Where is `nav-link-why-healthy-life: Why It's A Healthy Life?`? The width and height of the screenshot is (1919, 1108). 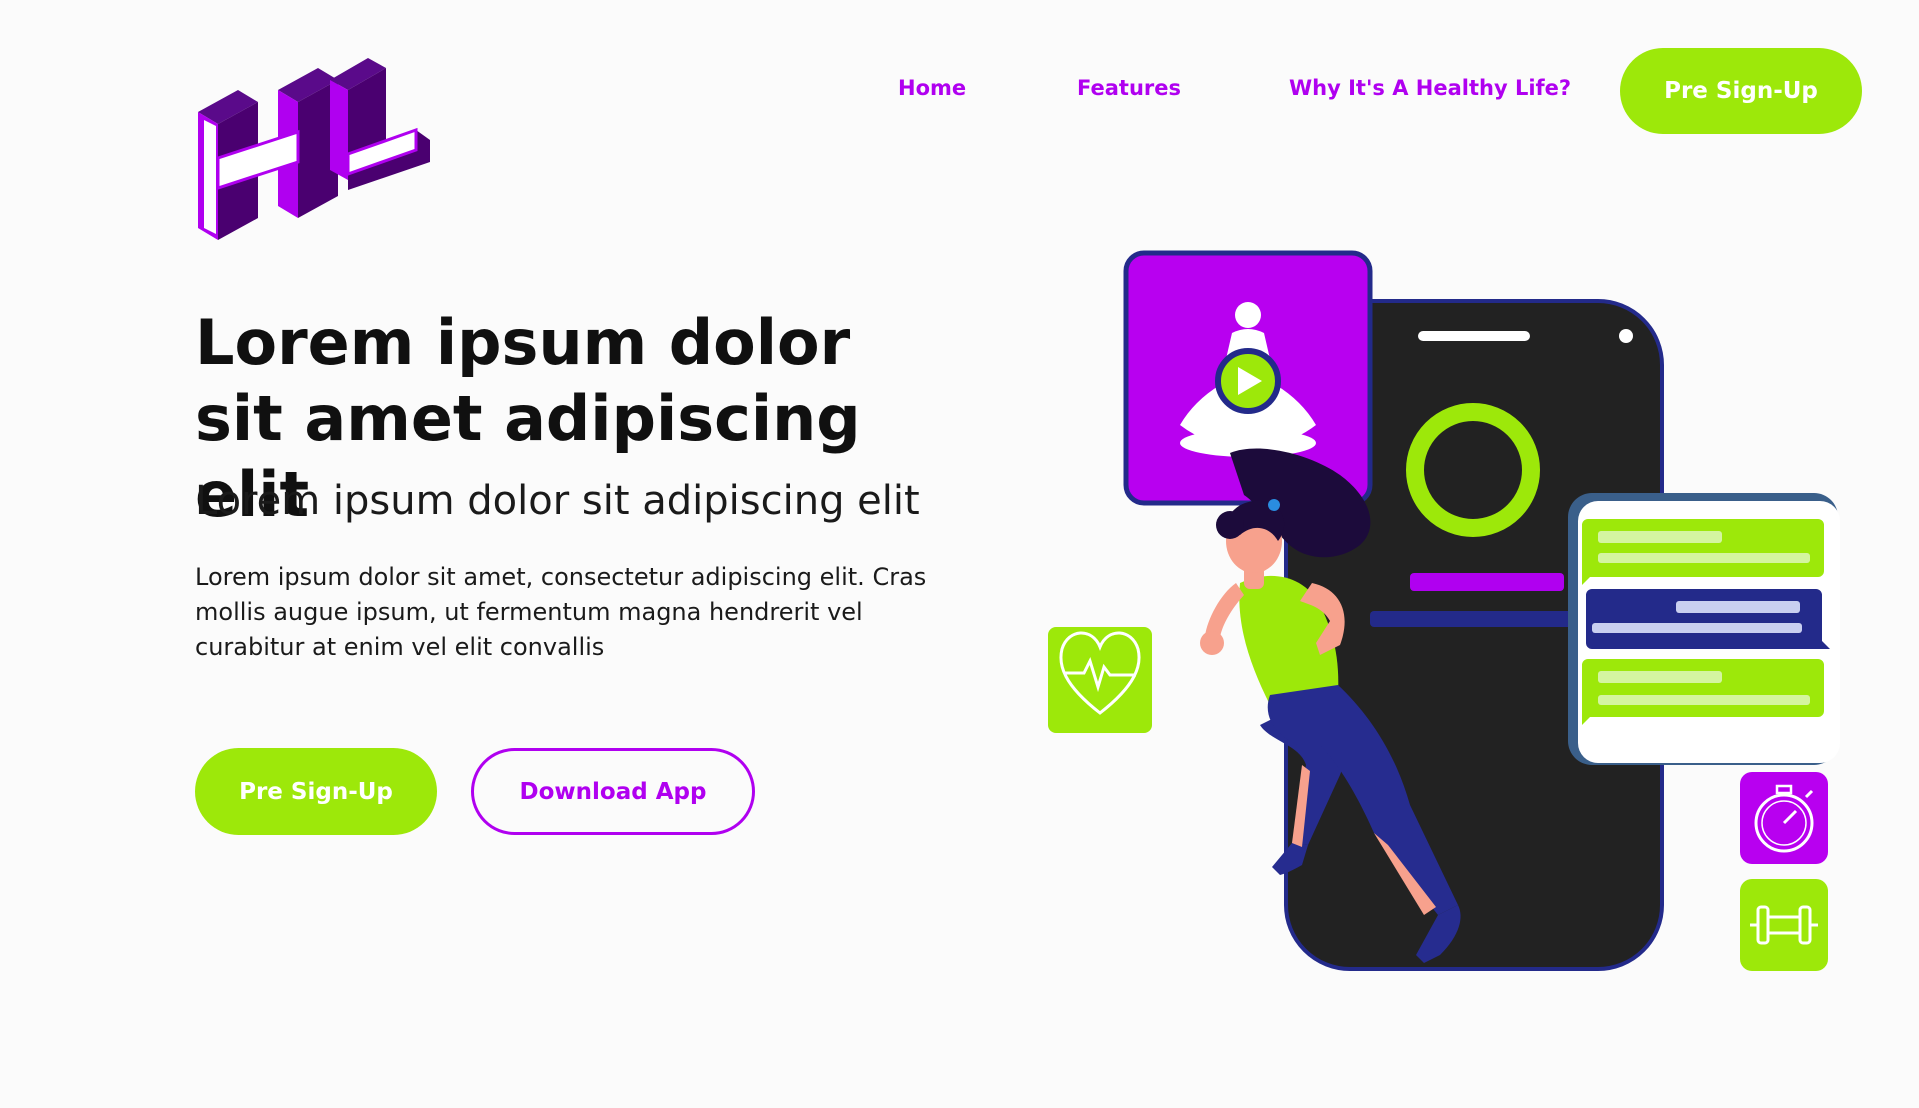 nav-link-why-healthy-life: Why It's A Healthy Life? is located at coordinates (1430, 88).